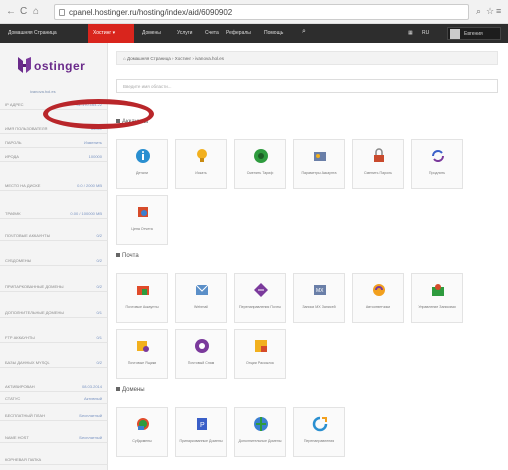  I want to click on hostinger-logo: ostinger, so click(56, 66).